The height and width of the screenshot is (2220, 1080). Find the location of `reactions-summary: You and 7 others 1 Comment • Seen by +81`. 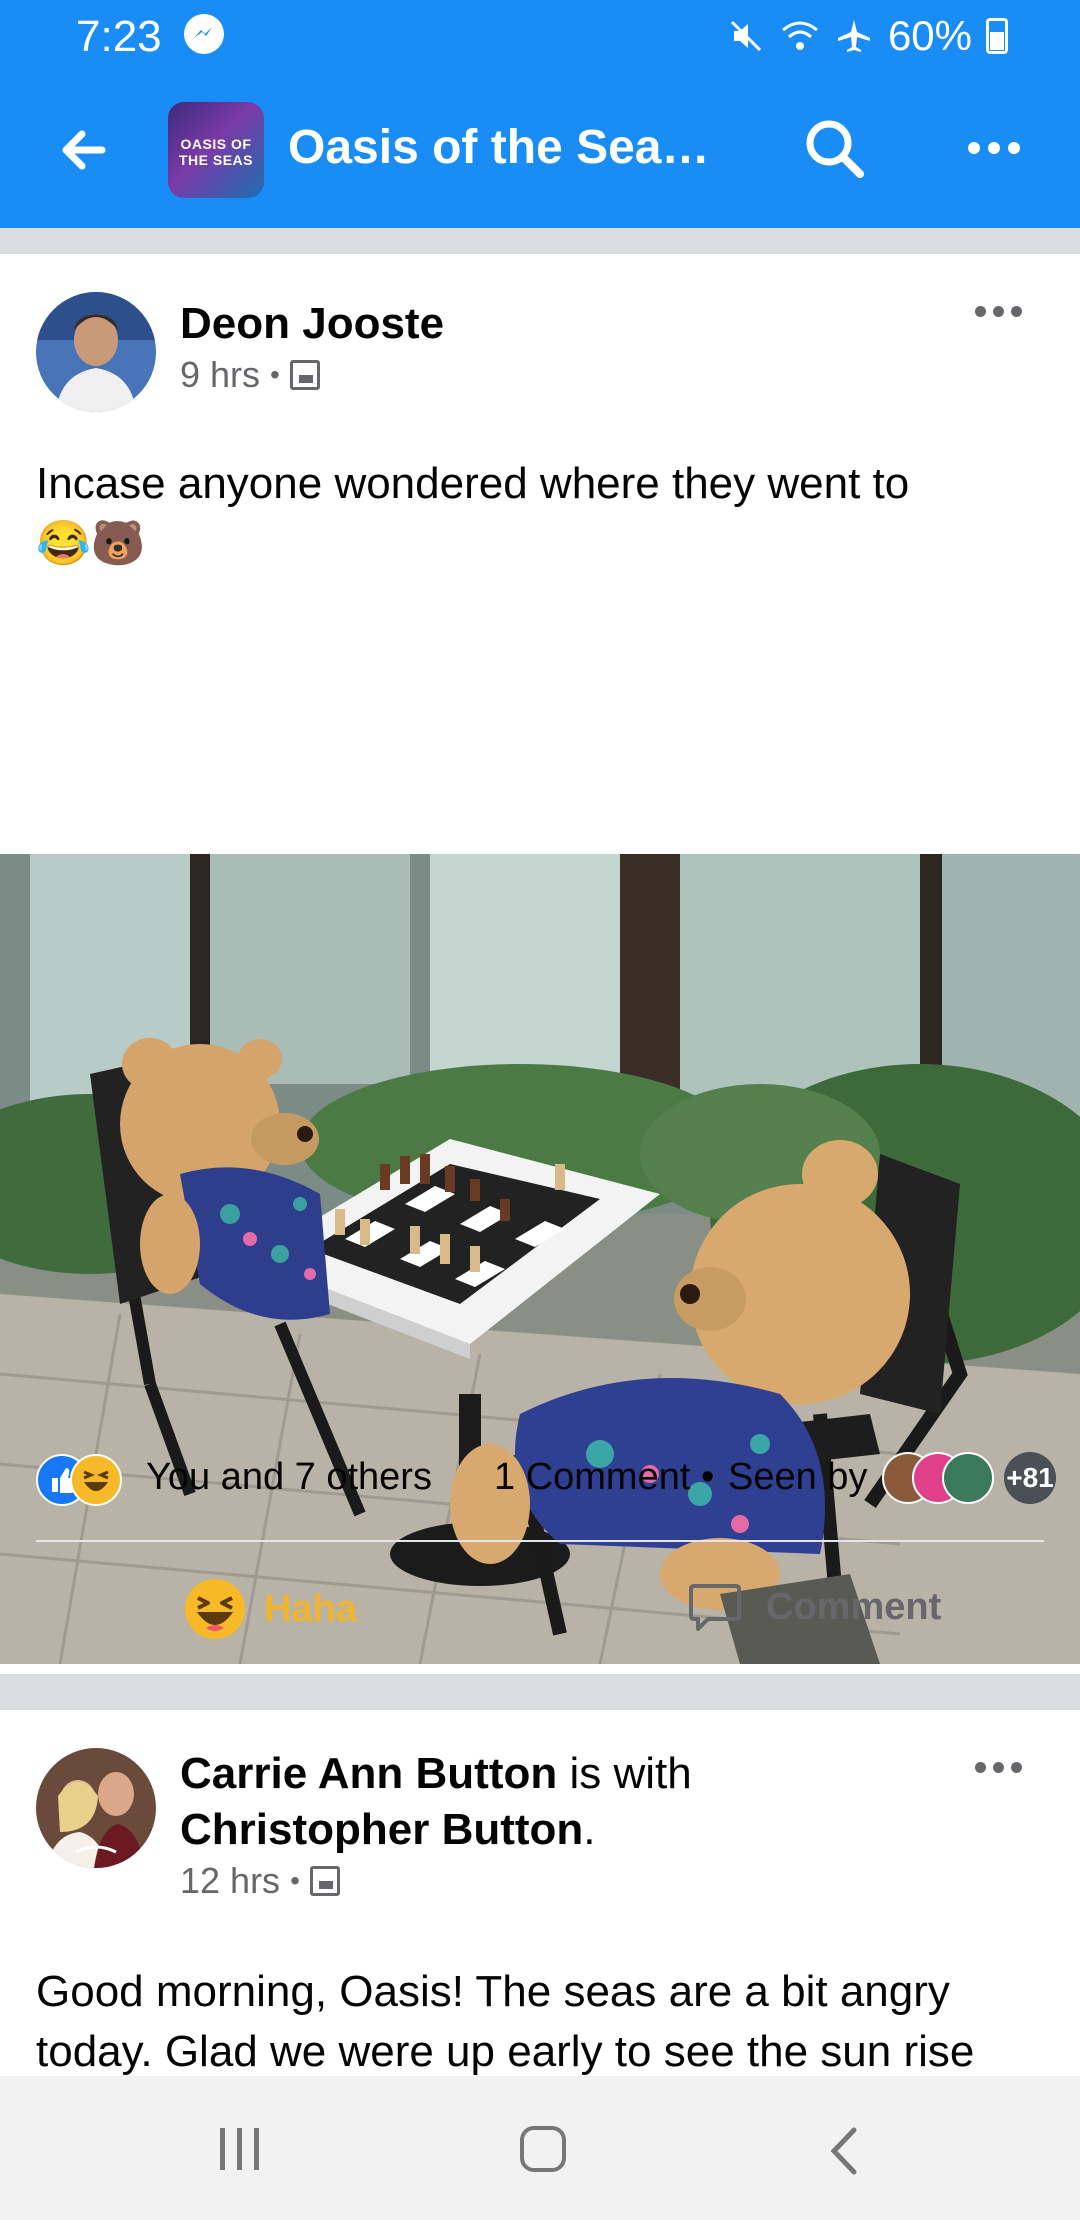

reactions-summary: You and 7 others 1 Comment • Seen by +81 is located at coordinates (546, 1477).